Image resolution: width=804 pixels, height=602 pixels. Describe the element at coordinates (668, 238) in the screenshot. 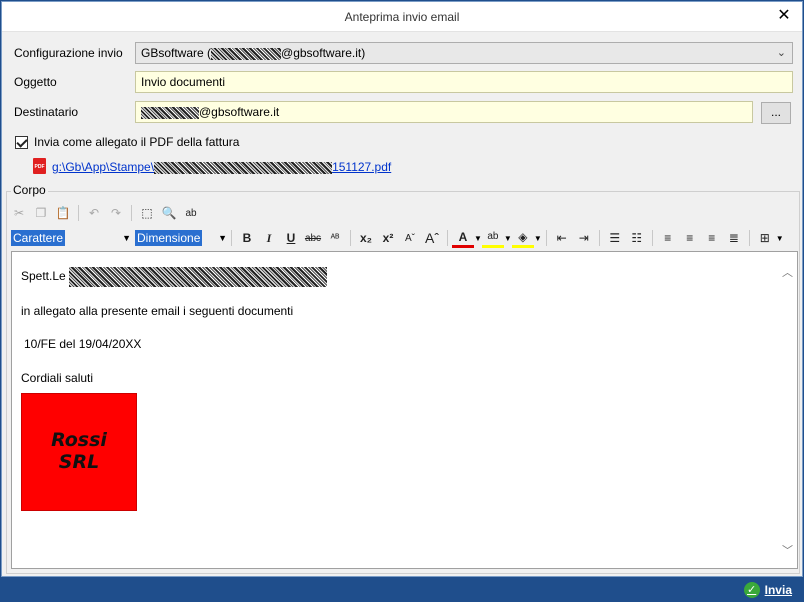

I see `align-left-icon: ≡` at that location.